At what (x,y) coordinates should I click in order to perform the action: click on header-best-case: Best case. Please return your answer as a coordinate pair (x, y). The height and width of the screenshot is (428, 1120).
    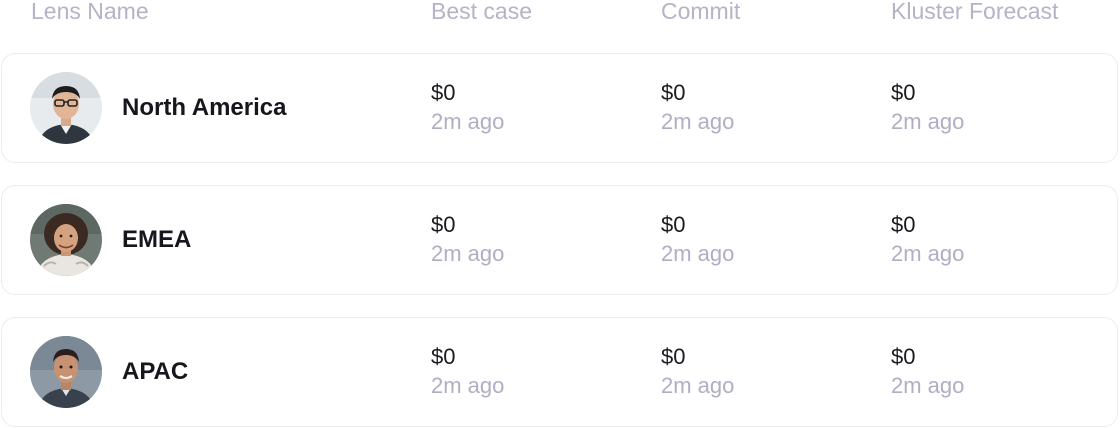
    Looking at the image, I should click on (481, 12).